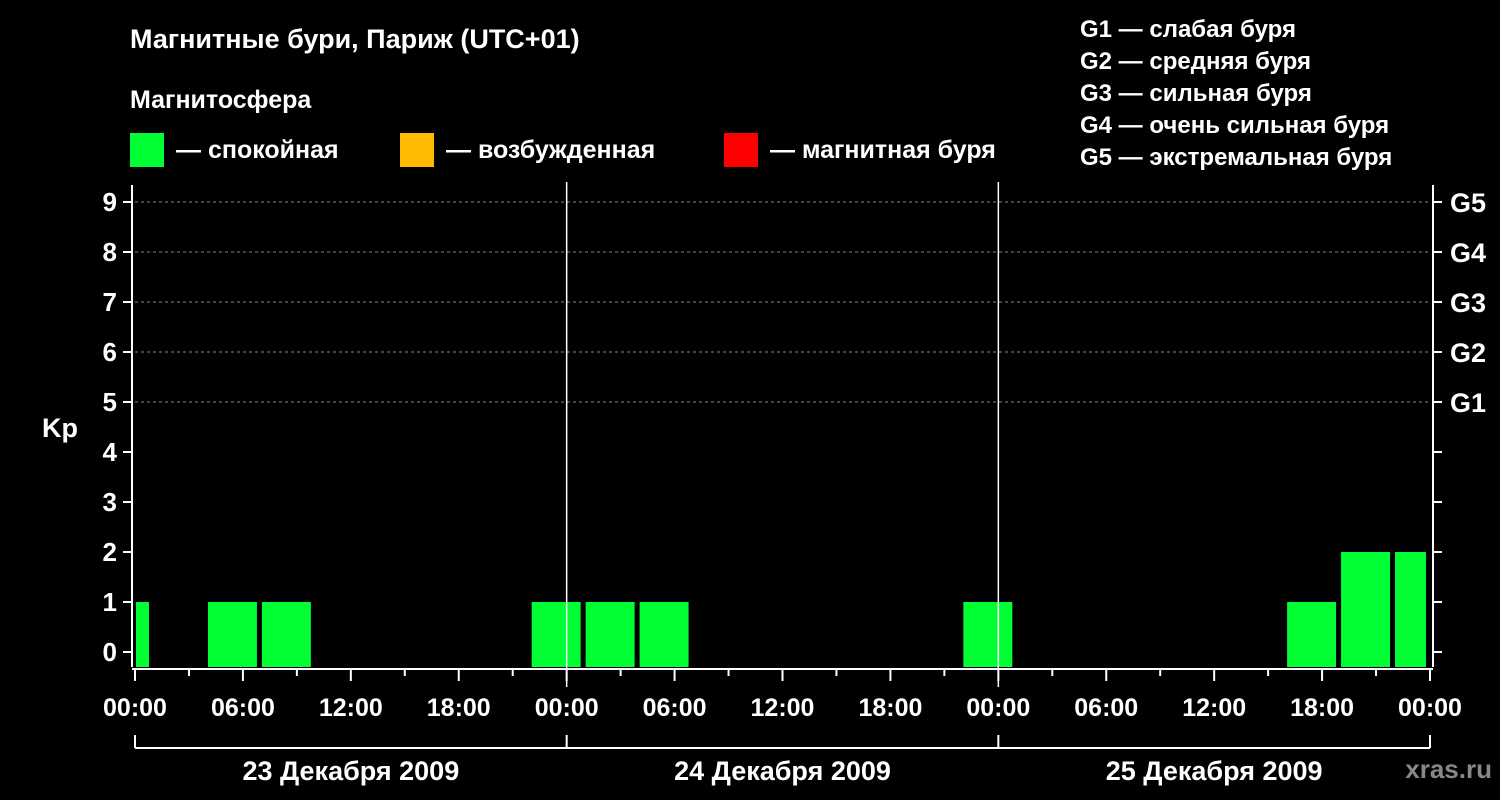 This screenshot has height=800, width=1500. I want to click on y-tick-label: 2, so click(110, 552).